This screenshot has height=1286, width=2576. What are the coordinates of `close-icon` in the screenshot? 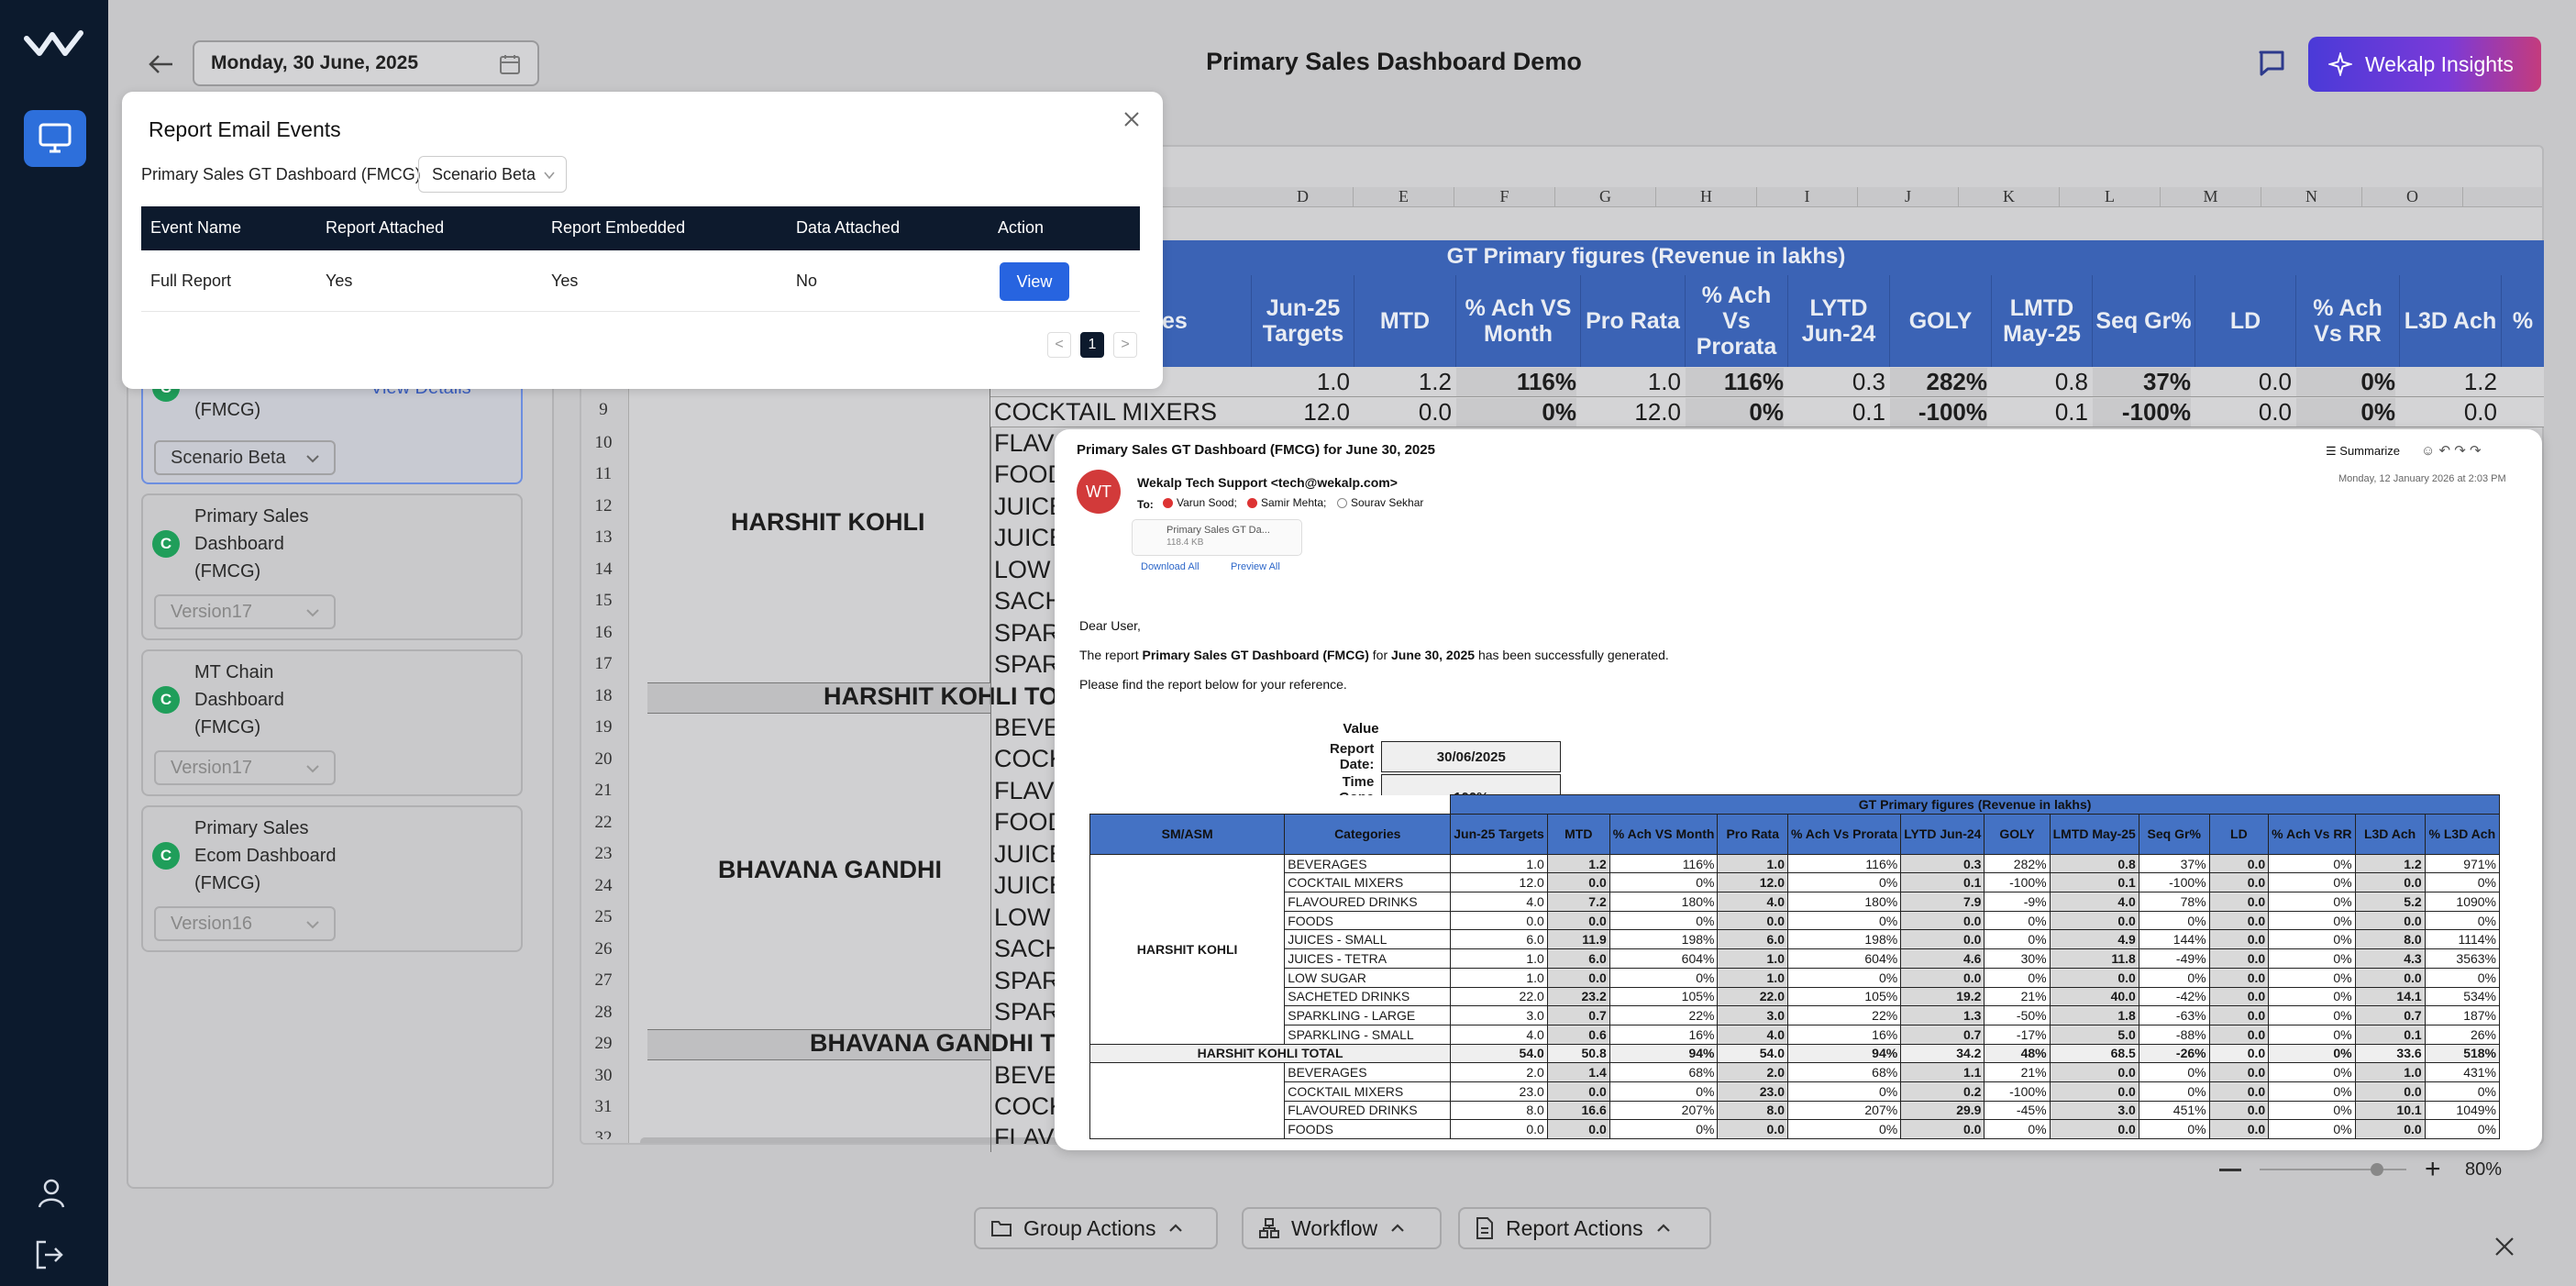 It's located at (1132, 119).